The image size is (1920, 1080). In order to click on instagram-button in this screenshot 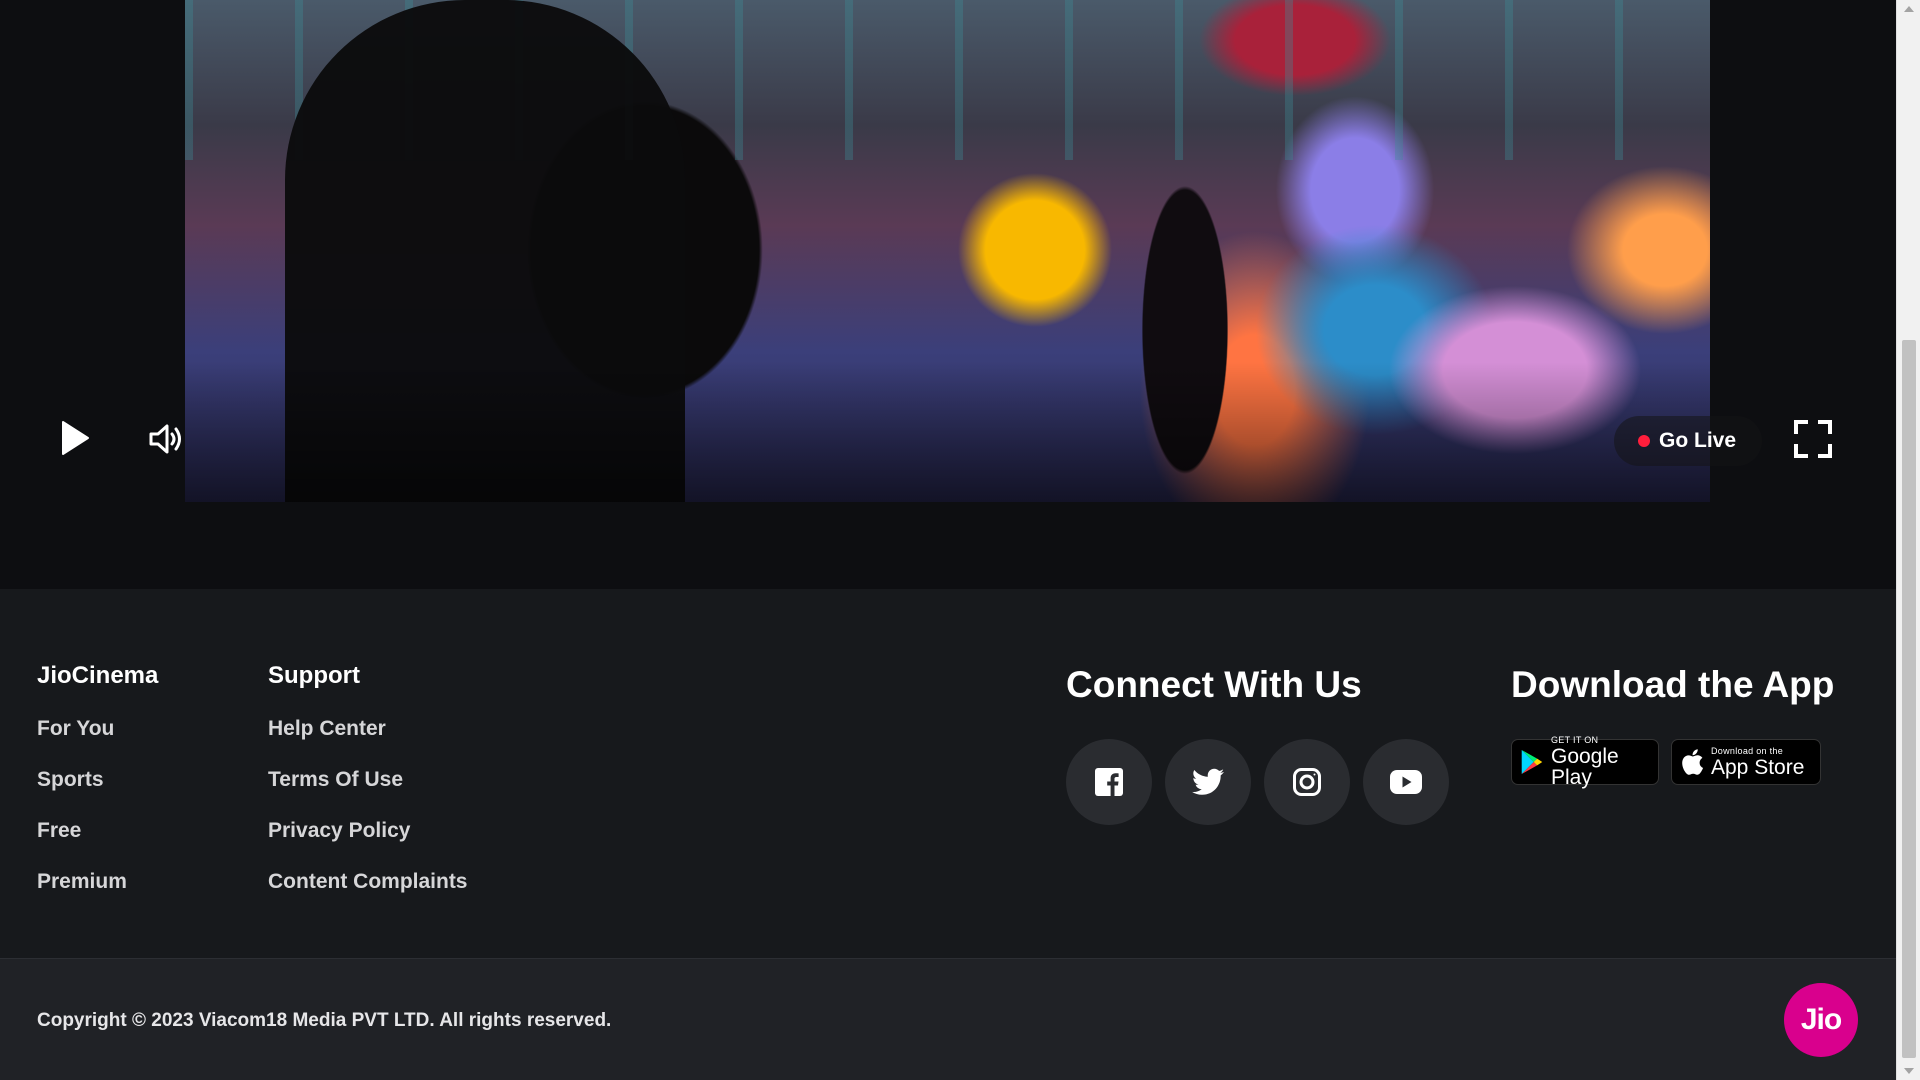, I will do `click(1307, 782)`.